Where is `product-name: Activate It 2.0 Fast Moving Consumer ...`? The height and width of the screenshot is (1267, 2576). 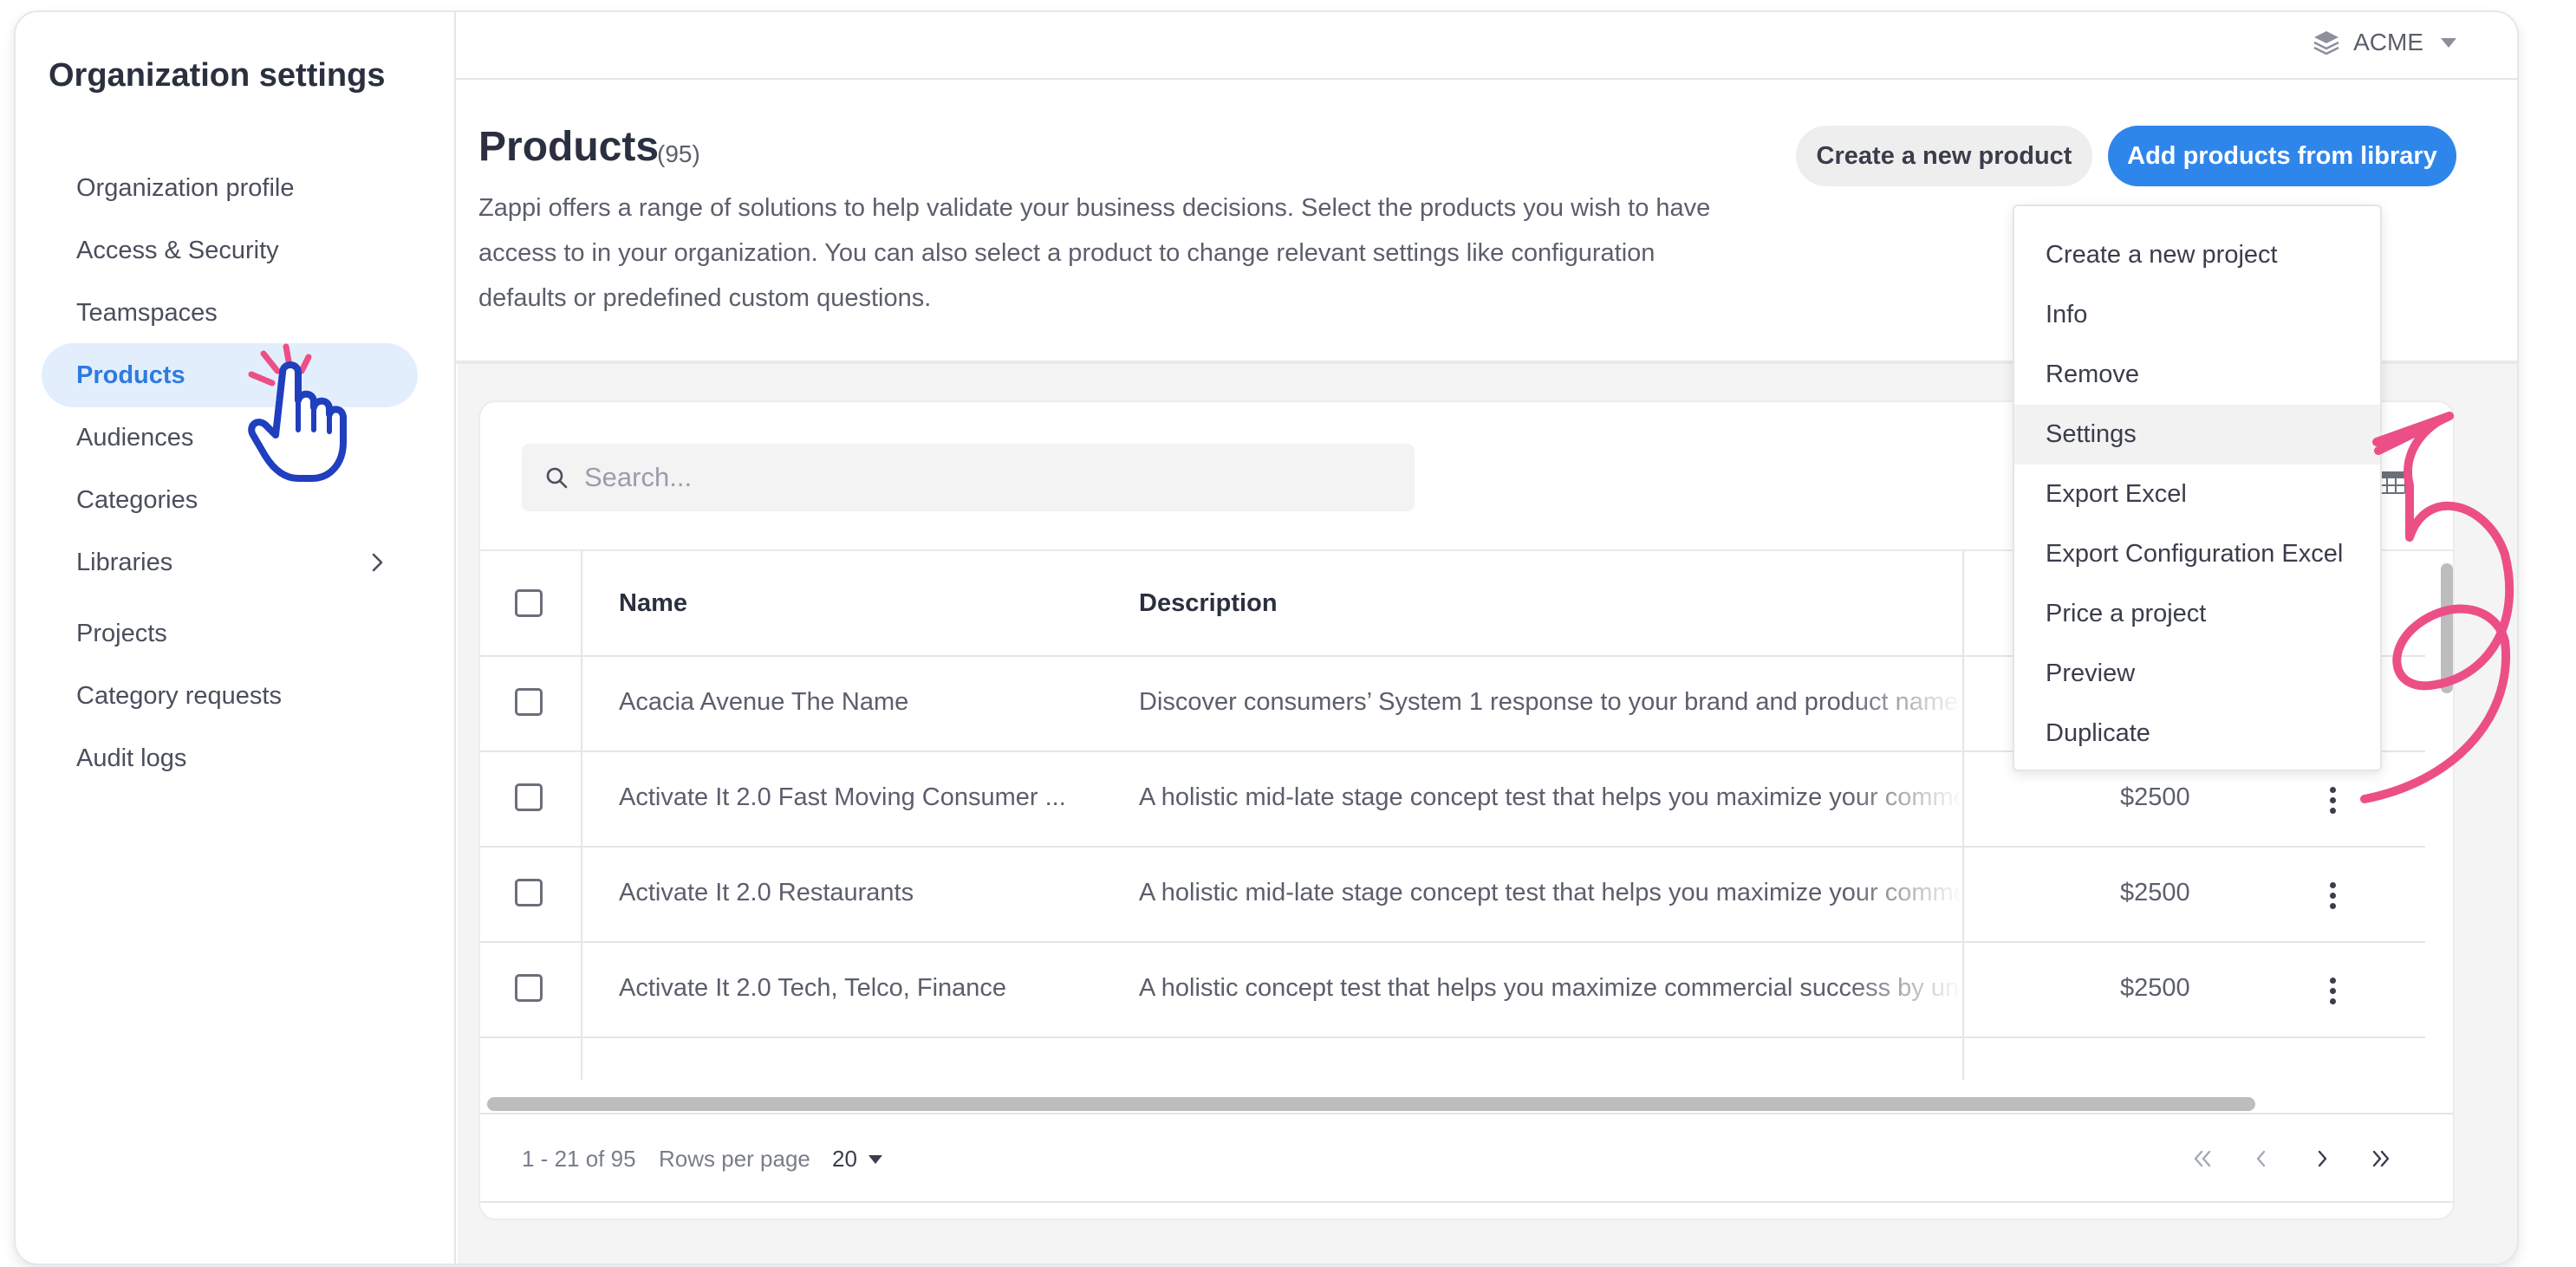
product-name: Activate It 2.0 Fast Moving Consumer ... is located at coordinates (842, 797).